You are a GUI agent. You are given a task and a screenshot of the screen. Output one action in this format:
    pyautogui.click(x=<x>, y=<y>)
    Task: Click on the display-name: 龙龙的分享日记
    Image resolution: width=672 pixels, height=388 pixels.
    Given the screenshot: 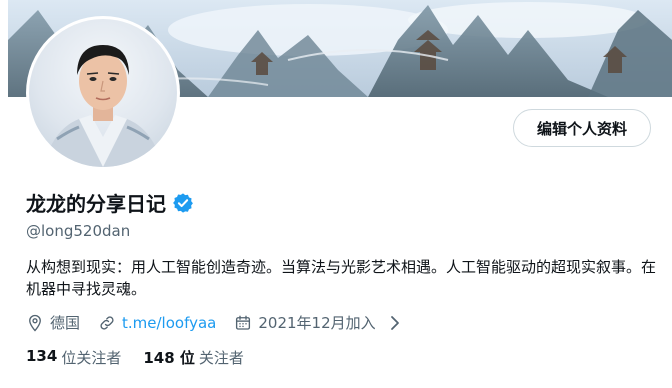 What is the action you would take?
    pyautogui.click(x=96, y=204)
    